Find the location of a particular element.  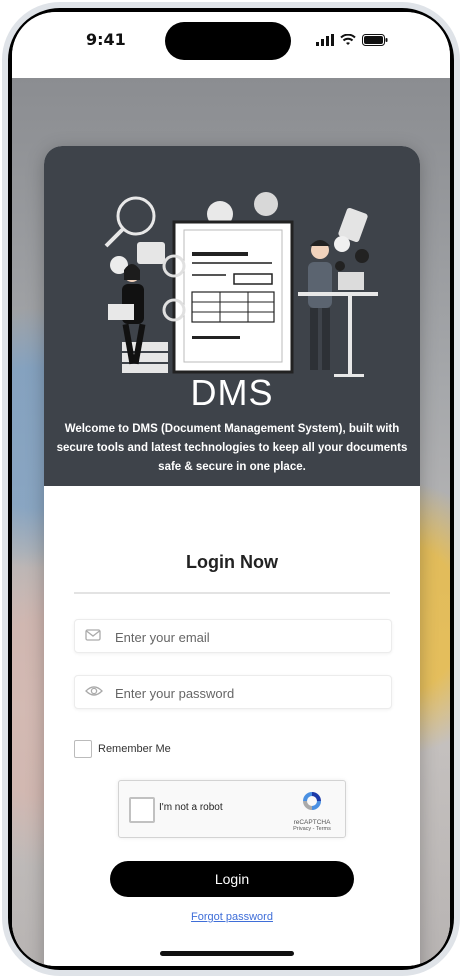

password-input is located at coordinates (245, 693).